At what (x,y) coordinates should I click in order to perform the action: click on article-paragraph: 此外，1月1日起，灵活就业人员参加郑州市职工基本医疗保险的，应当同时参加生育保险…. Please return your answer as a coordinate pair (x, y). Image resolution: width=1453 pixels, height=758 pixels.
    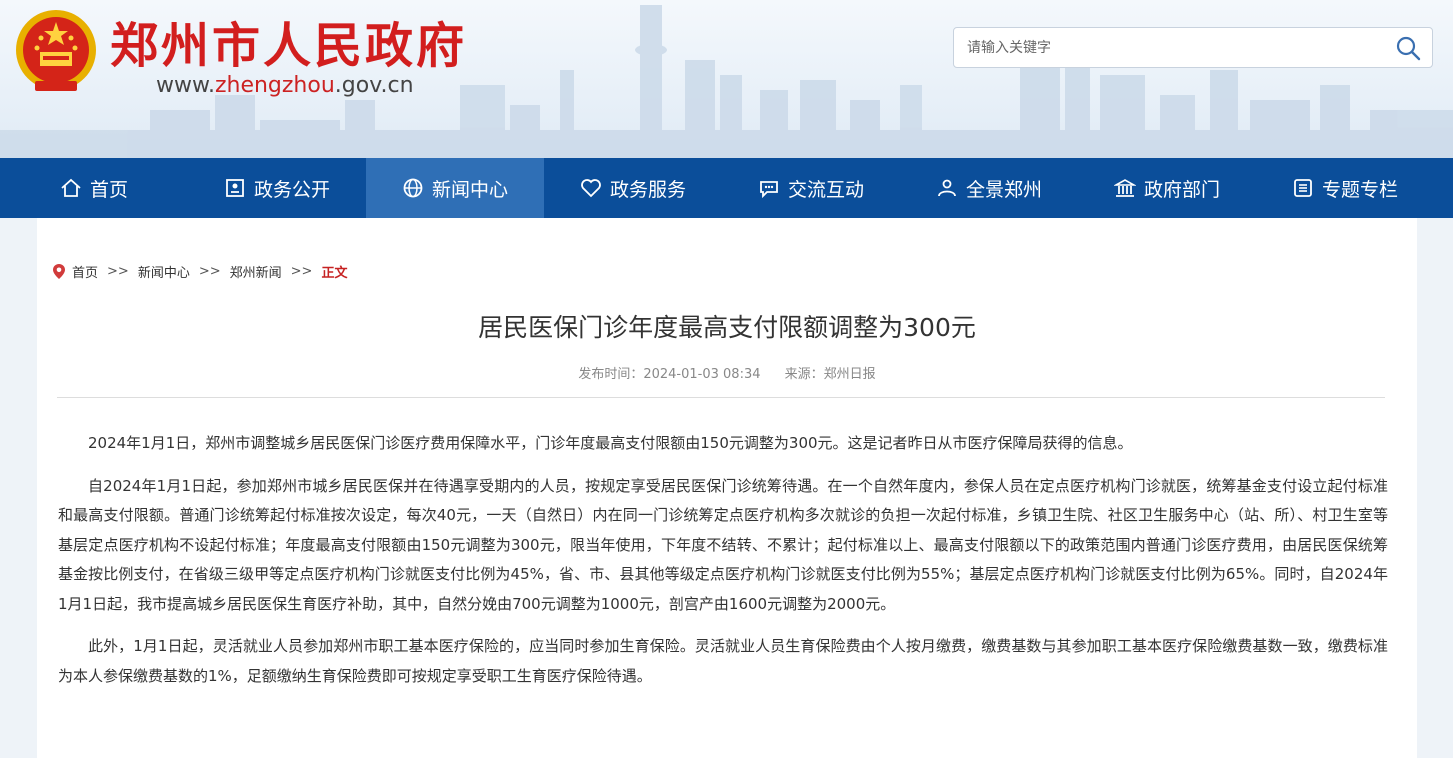
    Looking at the image, I should click on (723, 661).